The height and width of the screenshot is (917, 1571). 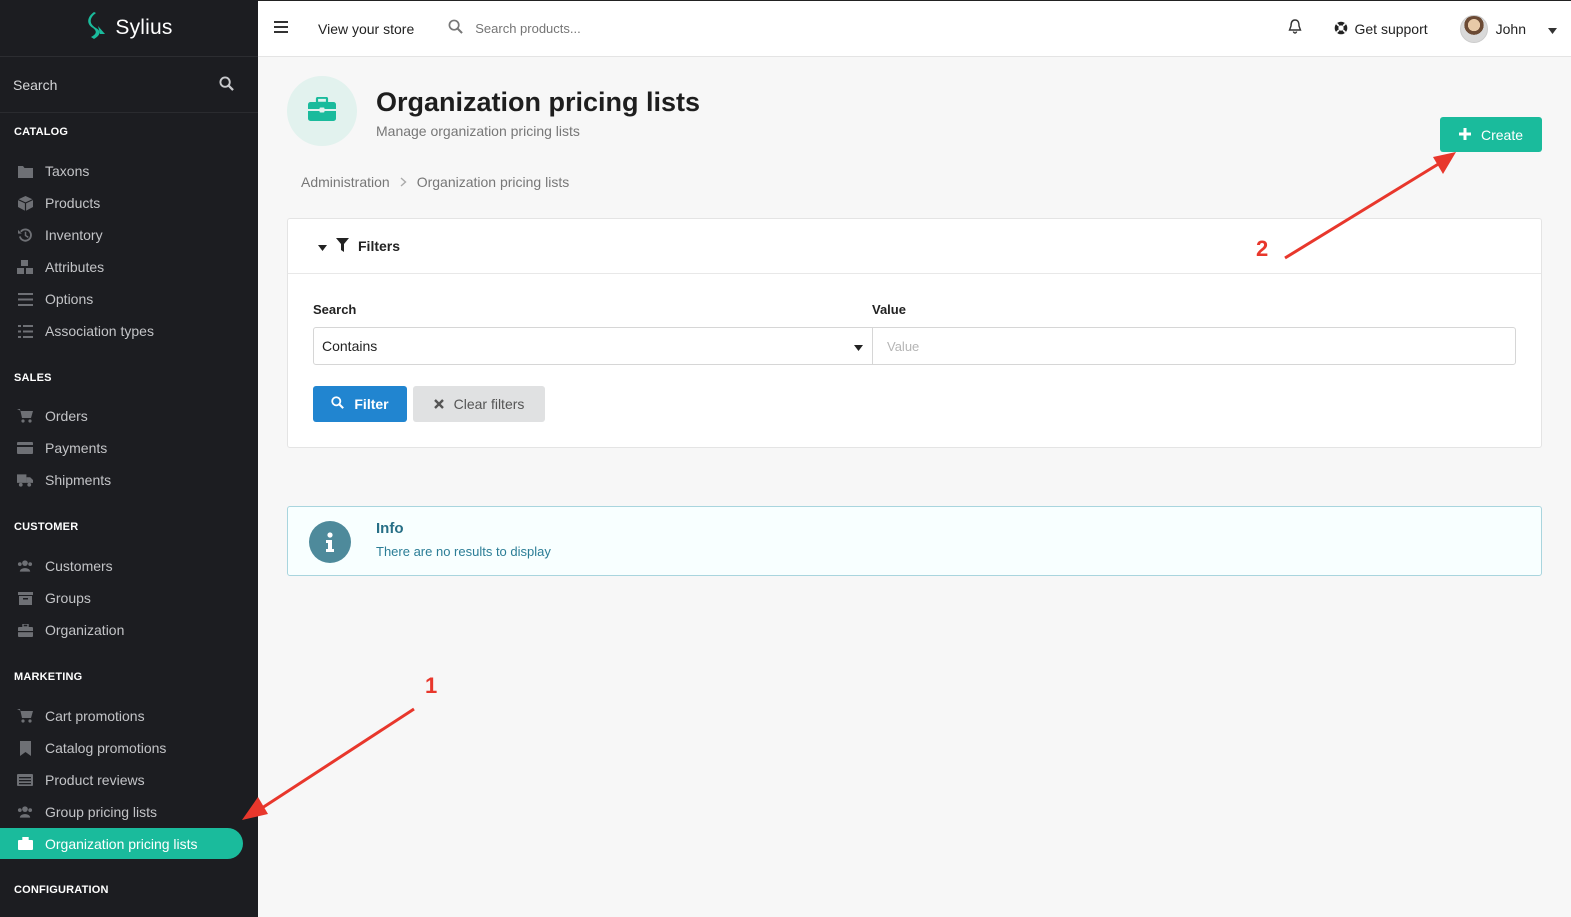 I want to click on search-criteria-select: Contains, so click(x=593, y=346).